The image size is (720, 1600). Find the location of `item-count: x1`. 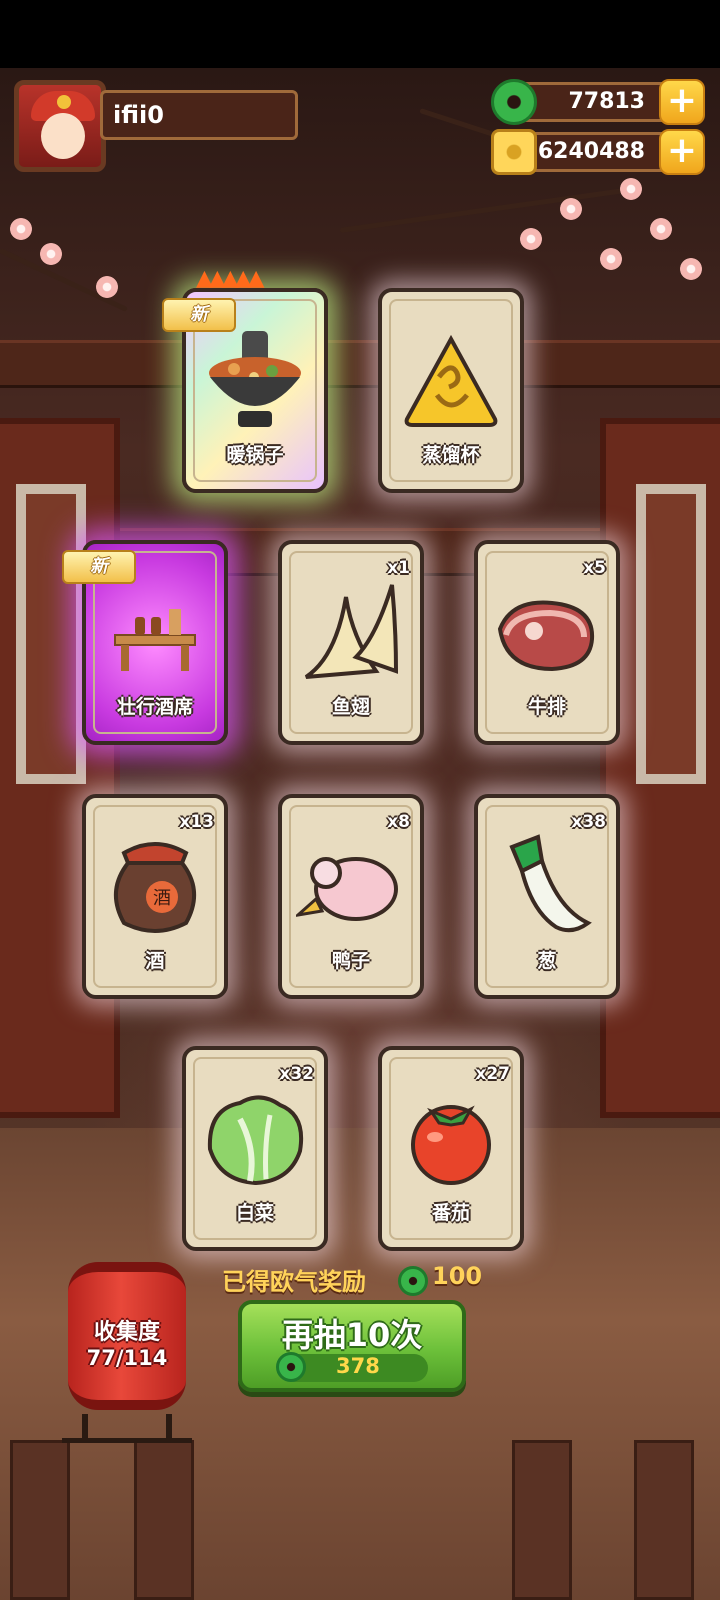

item-count: x1 is located at coordinates (398, 568).